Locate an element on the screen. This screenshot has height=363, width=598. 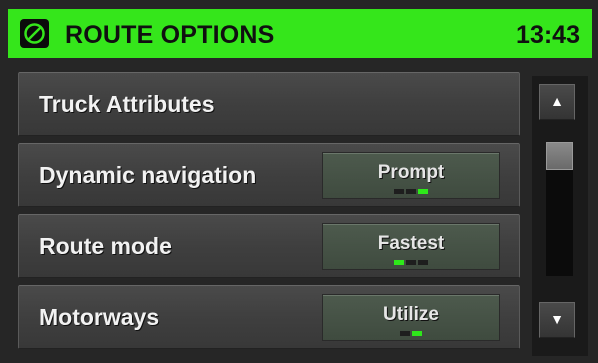
scroll-up-button: ▲ is located at coordinates (557, 102).